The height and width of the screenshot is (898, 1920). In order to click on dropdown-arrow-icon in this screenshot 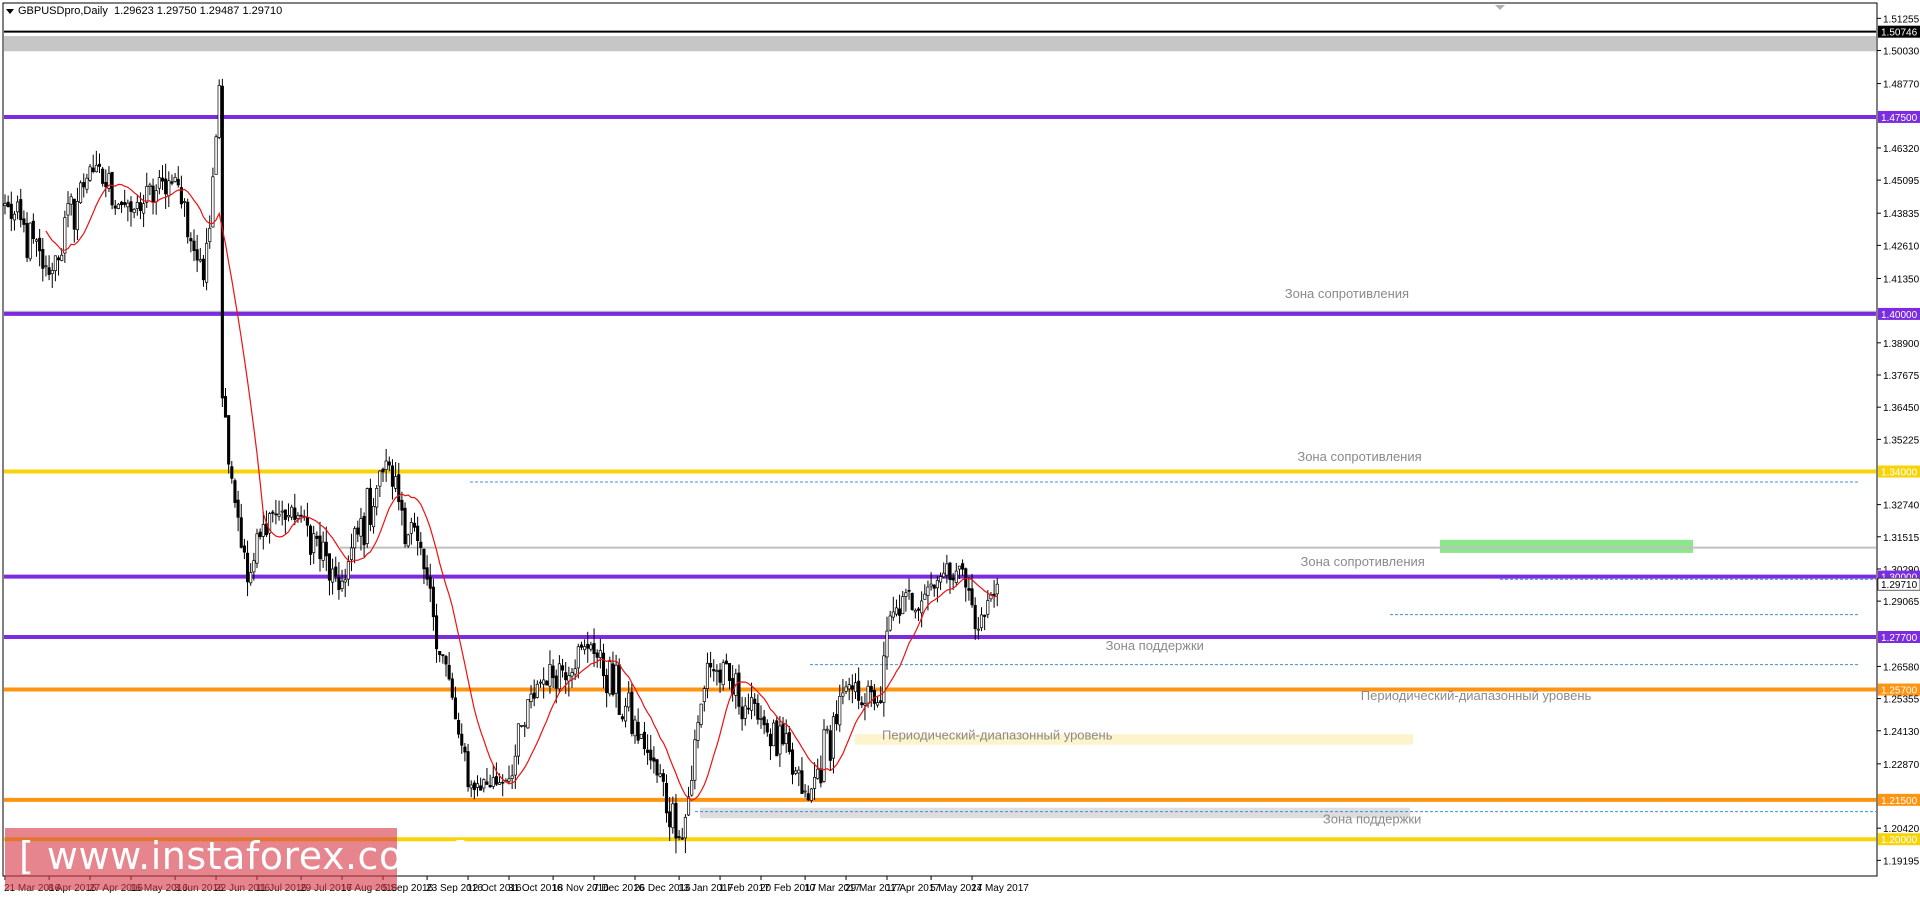, I will do `click(10, 11)`.